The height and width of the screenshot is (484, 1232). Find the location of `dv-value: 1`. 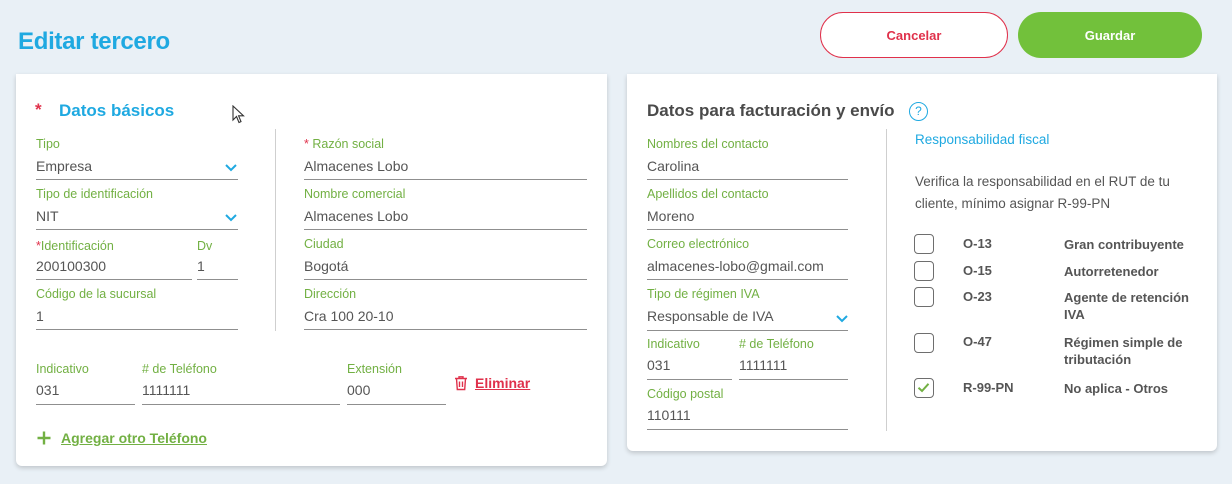

dv-value: 1 is located at coordinates (201, 266).